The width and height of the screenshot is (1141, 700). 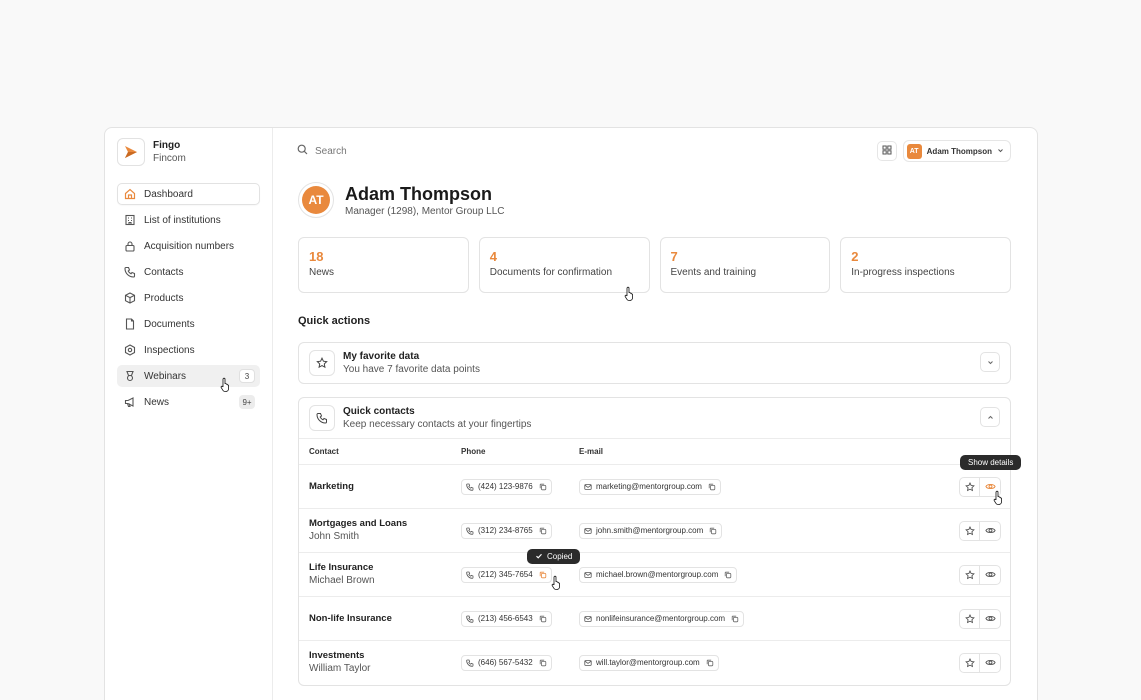 I want to click on sidebar-item-label: News, so click(x=157, y=402).